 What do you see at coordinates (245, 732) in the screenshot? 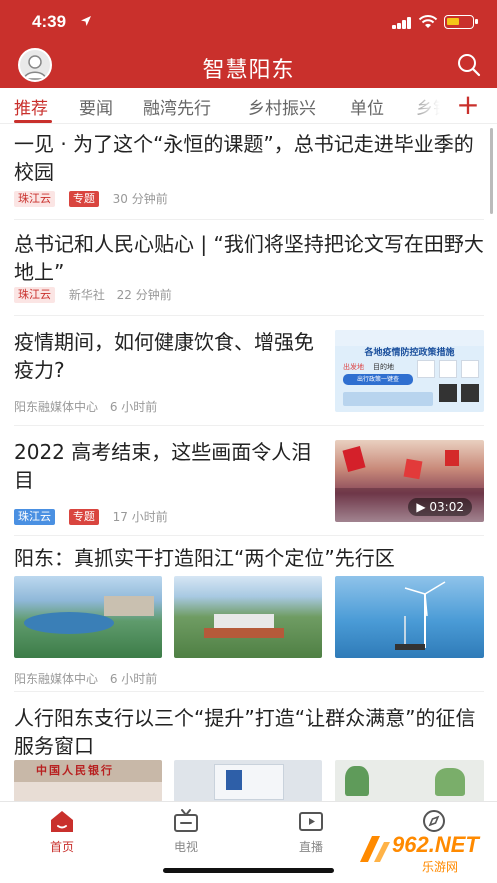
I see `headline: 人行阳东支行以三个“提升”打造“让群众满意”的征信服务窗口` at bounding box center [245, 732].